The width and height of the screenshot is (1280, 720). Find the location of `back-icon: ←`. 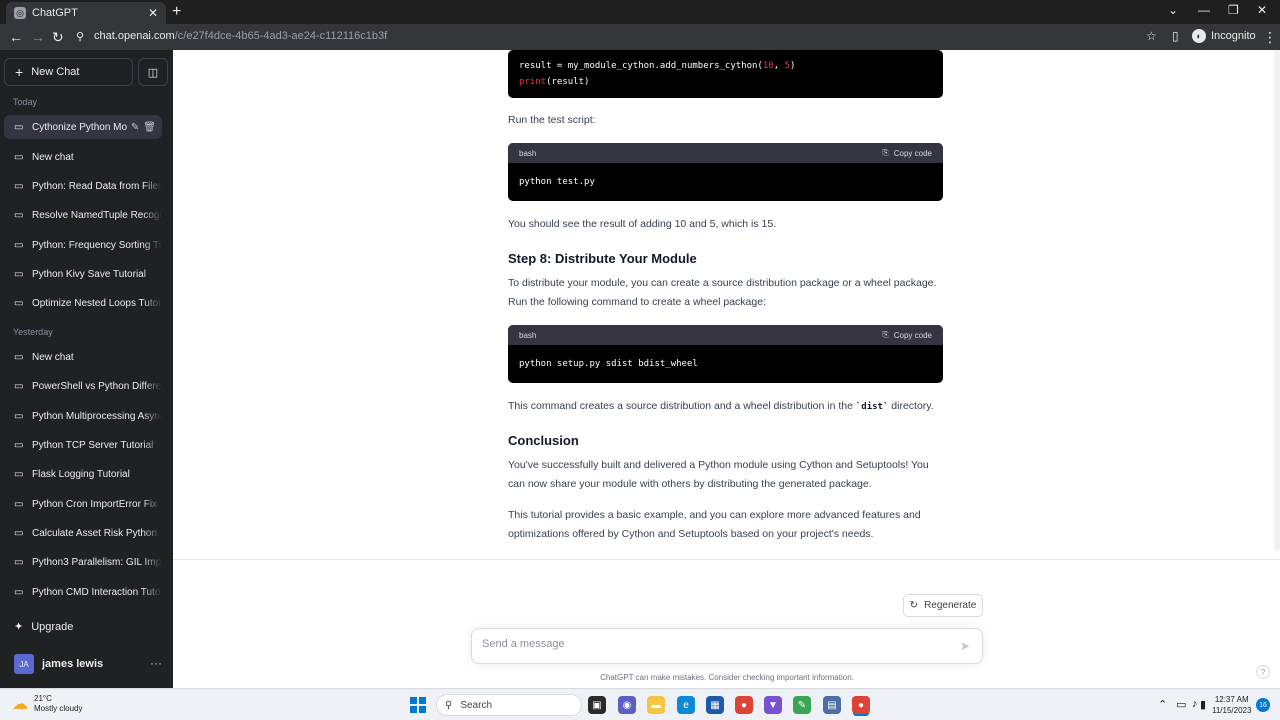

back-icon: ← is located at coordinates (16, 37).